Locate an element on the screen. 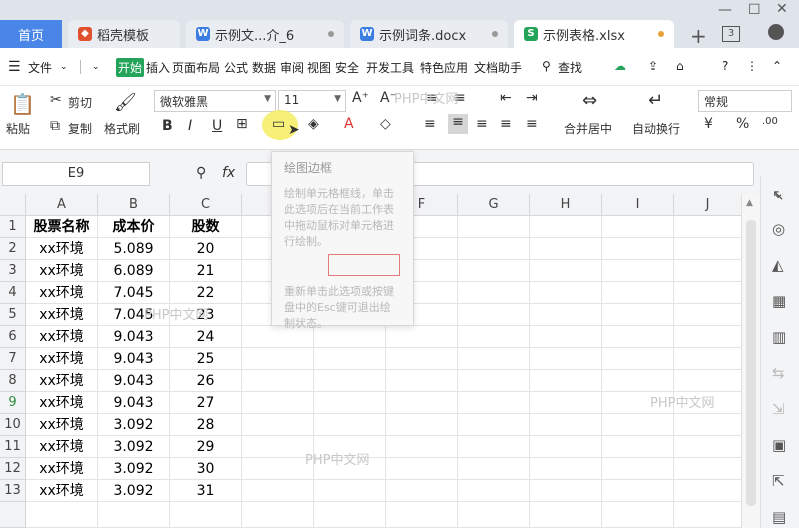 The height and width of the screenshot is (528, 799). row-header: 11 is located at coordinates (13, 447).